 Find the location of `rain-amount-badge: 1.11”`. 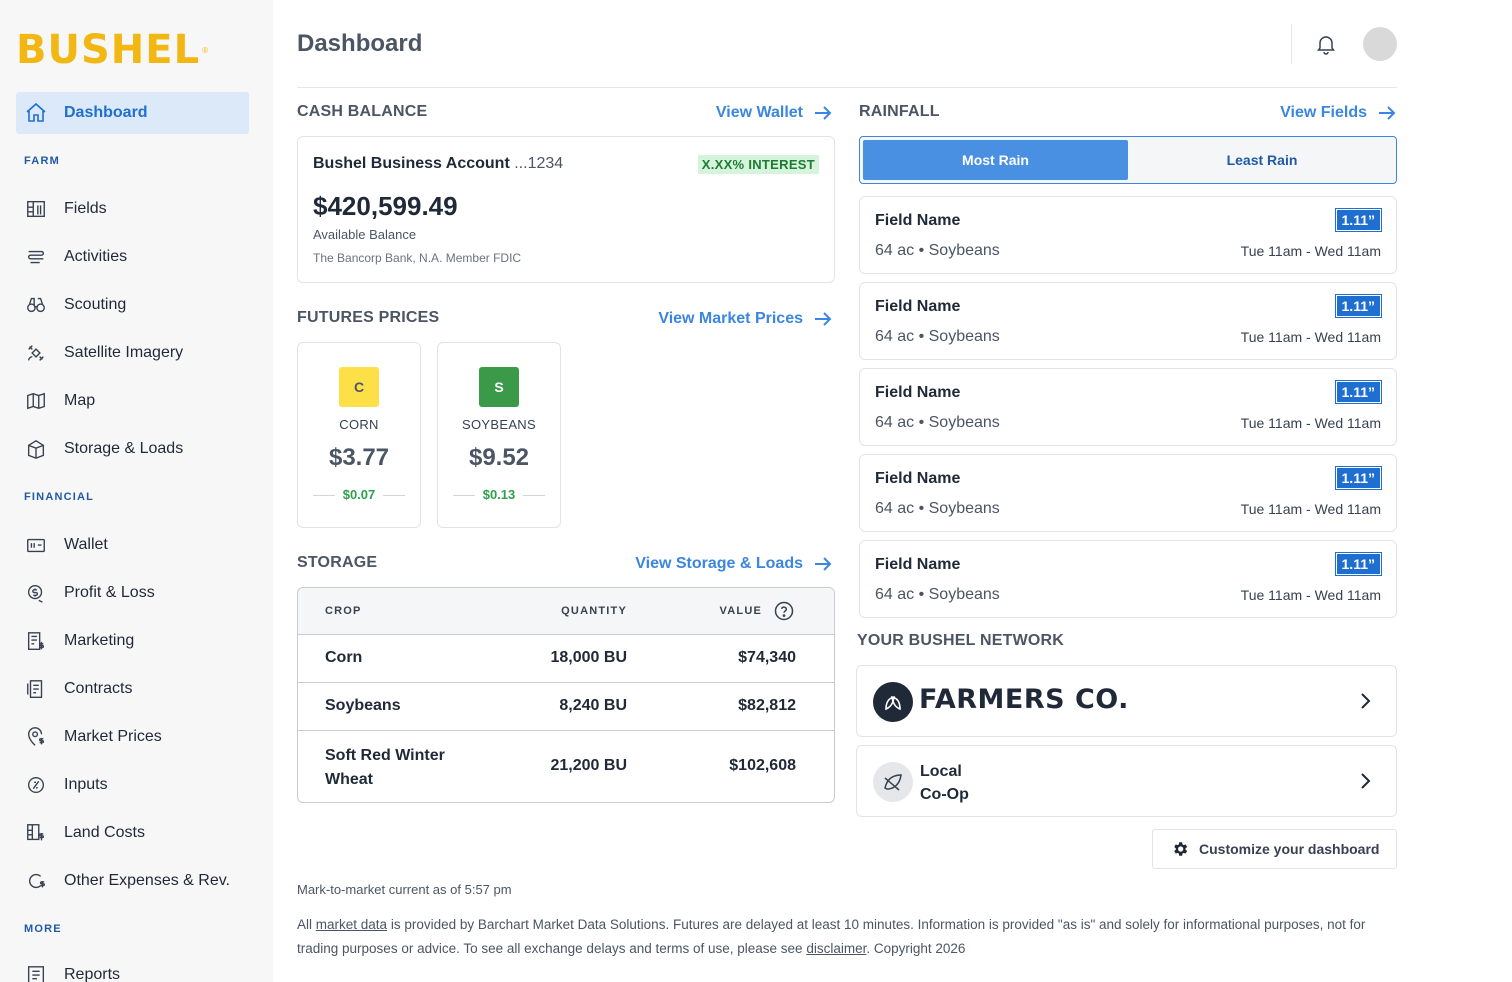

rain-amount-badge: 1.11” is located at coordinates (1358, 220).